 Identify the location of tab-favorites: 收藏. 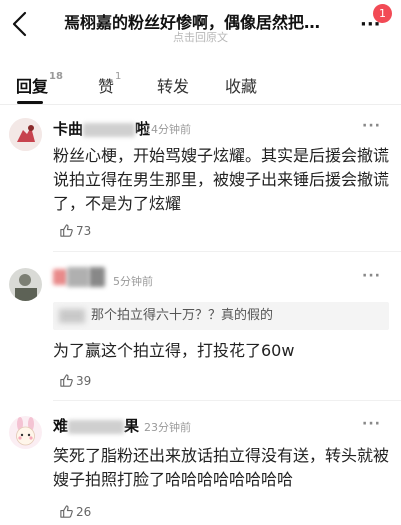
(241, 85).